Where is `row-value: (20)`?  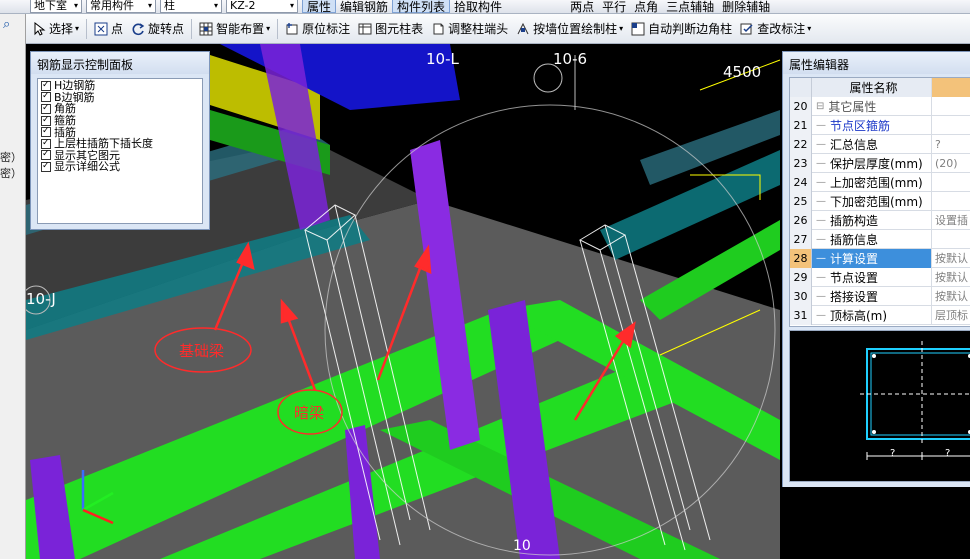 row-value: (20) is located at coordinates (951, 163).